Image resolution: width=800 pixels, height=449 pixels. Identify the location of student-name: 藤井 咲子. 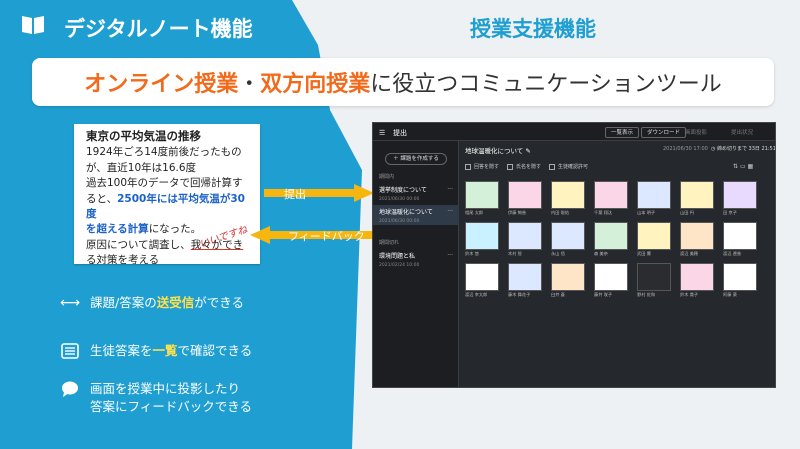
(603, 294).